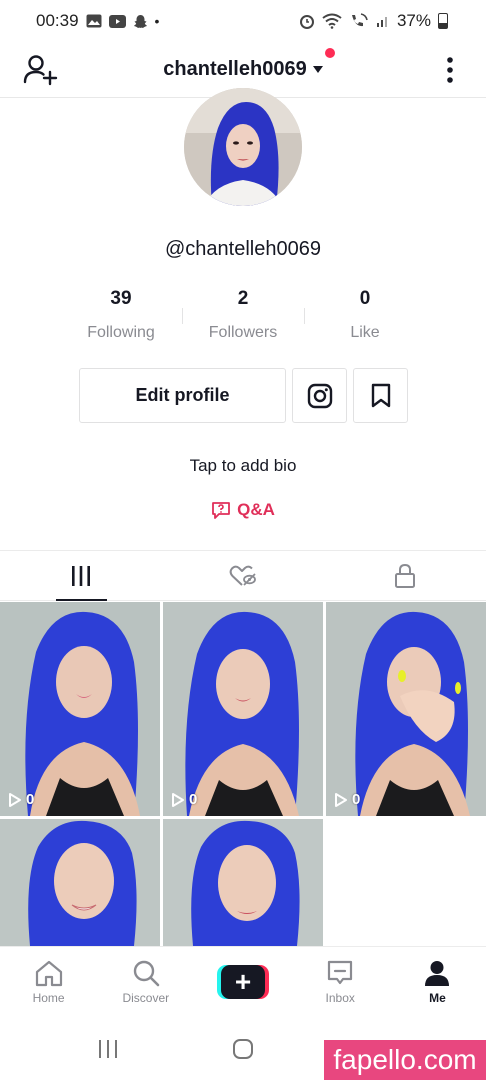 The width and height of the screenshot is (486, 1080). What do you see at coordinates (140, 21) in the screenshot?
I see `snapchat-icon` at bounding box center [140, 21].